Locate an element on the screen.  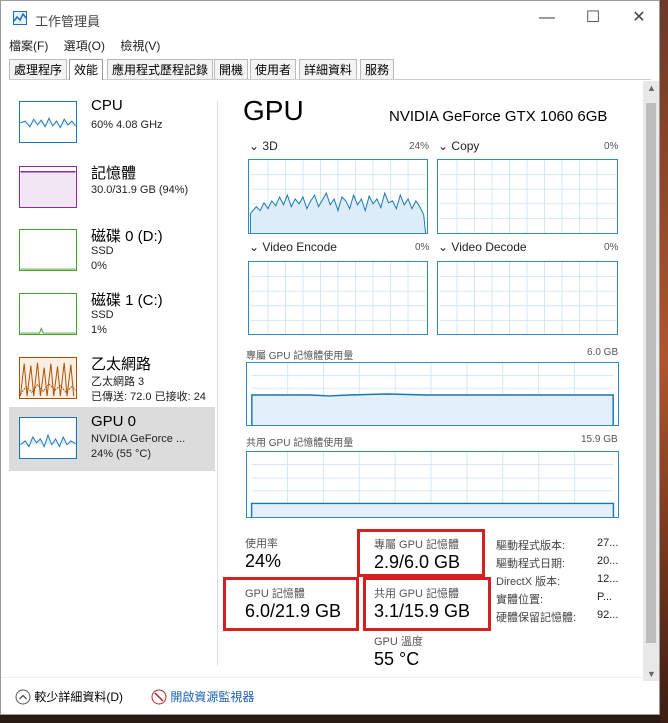
reserved-memory-label: 硬體保留記憶體: is located at coordinates (536, 618).